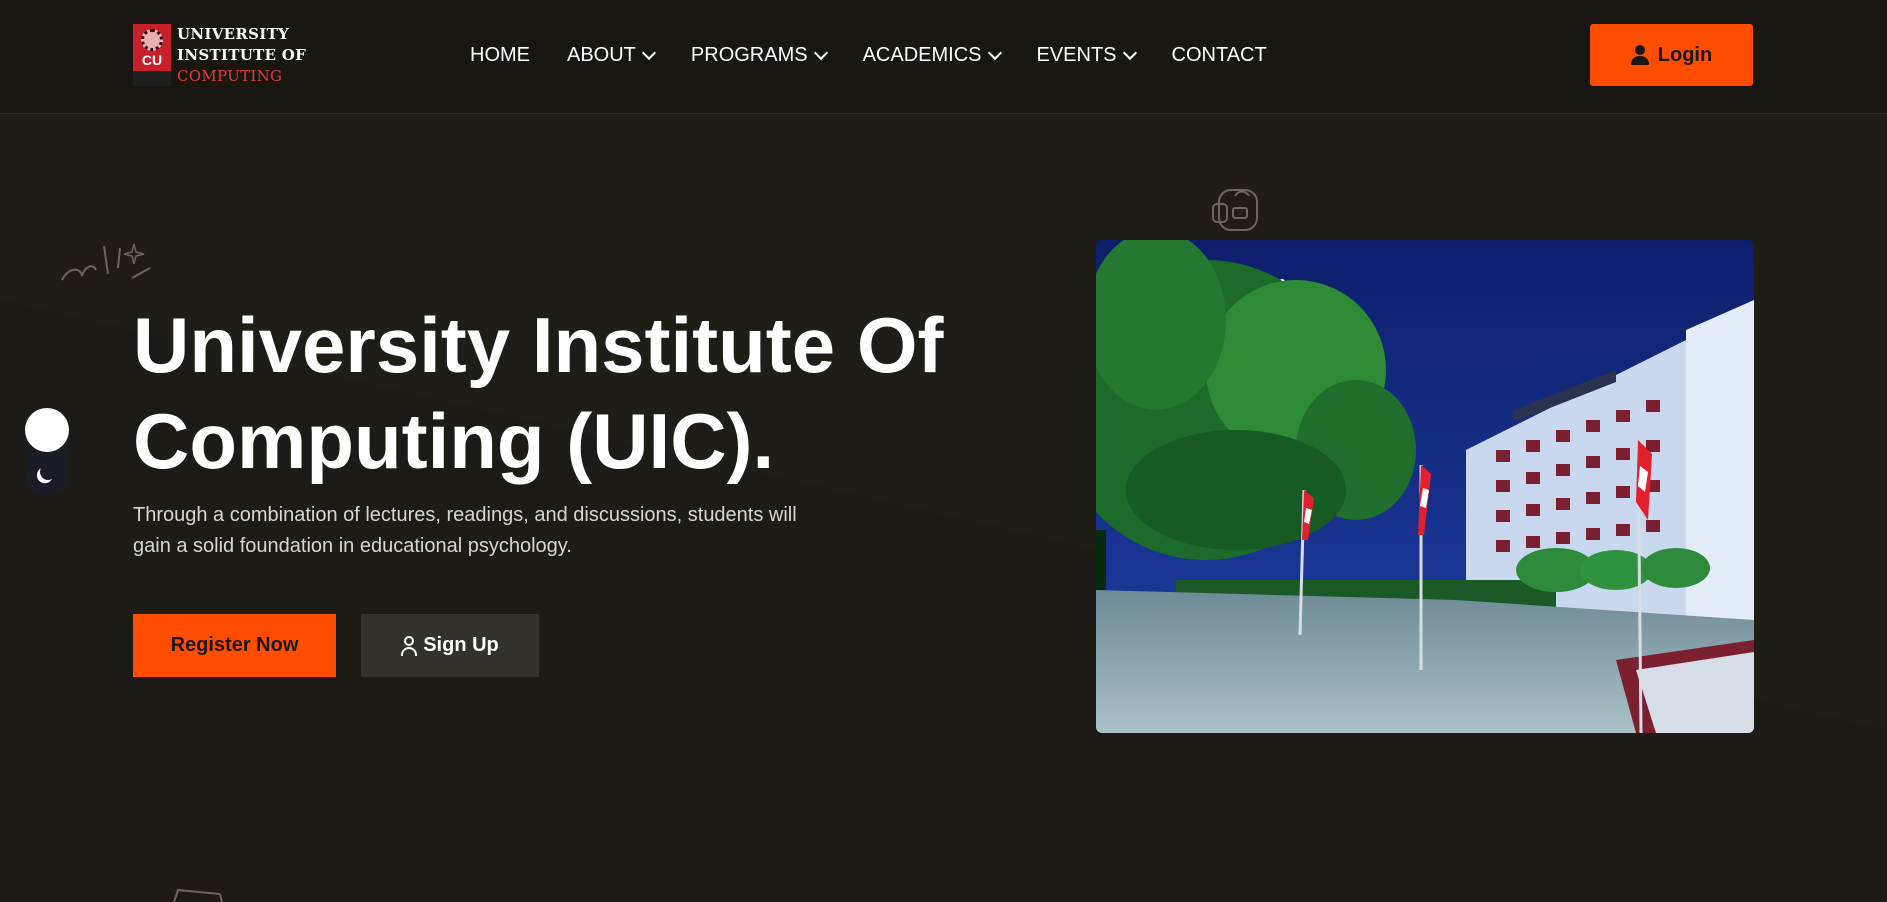 This screenshot has width=1887, height=902. I want to click on theme-toggle, so click(47, 452).